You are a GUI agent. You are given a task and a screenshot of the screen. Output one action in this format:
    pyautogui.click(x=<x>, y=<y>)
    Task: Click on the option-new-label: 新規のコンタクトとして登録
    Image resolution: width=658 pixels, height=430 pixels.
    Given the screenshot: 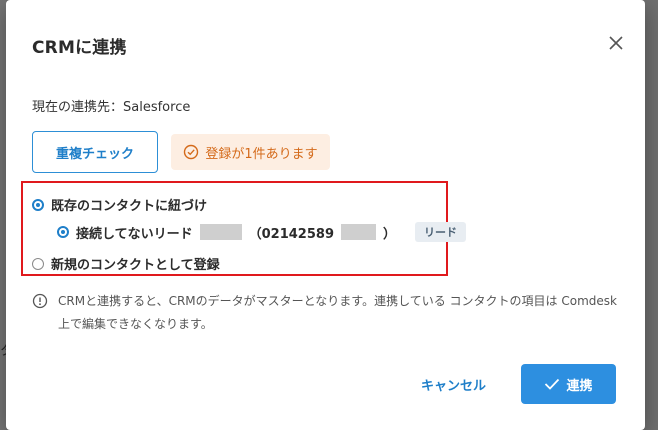 What is the action you would take?
    pyautogui.click(x=135, y=265)
    